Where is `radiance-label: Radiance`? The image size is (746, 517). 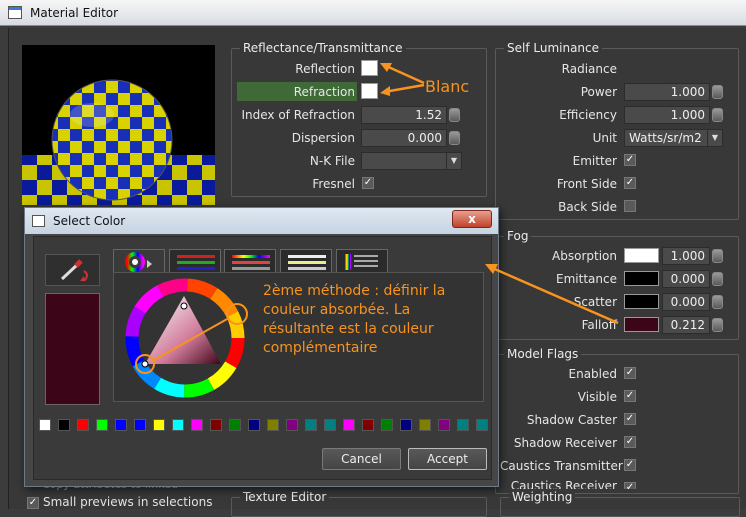 radiance-label: Radiance is located at coordinates (589, 69).